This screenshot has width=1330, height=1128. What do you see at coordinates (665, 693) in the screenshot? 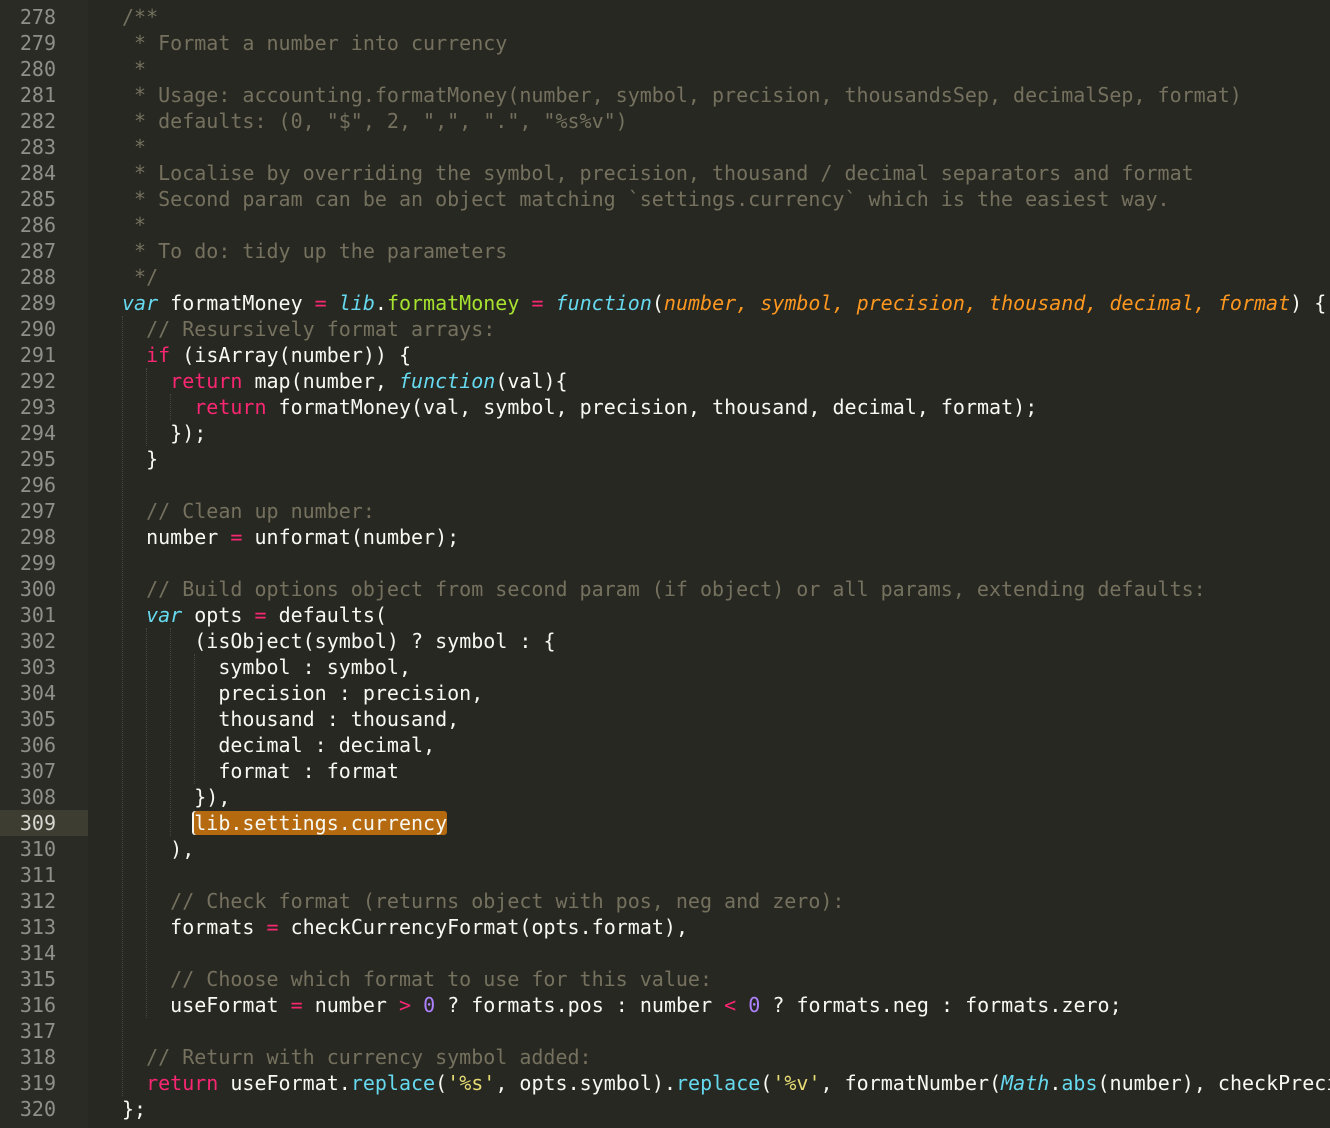
I see `code-line: 304 precision : precision,` at bounding box center [665, 693].